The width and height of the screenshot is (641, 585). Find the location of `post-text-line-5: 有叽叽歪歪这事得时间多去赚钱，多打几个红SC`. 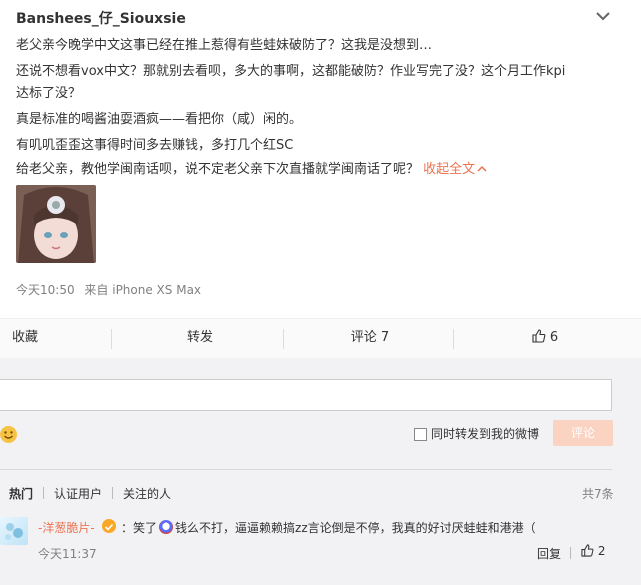

post-text-line-5: 有叽叽歪歪这事得时间多去赚钱，多打几个红SC is located at coordinates (155, 145).